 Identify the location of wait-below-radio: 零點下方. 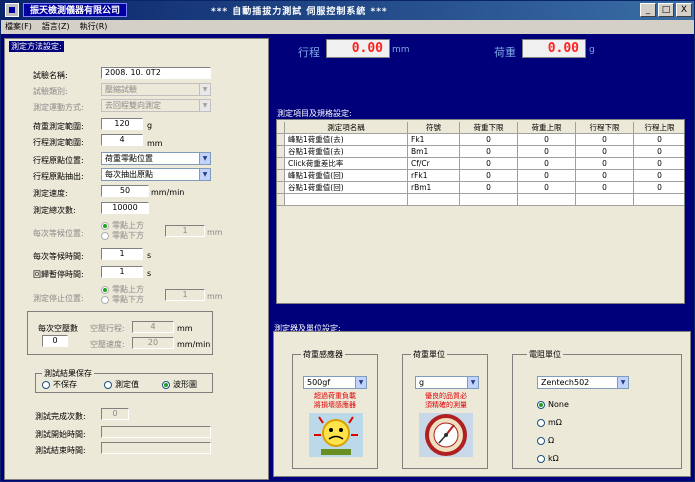
(122, 235).